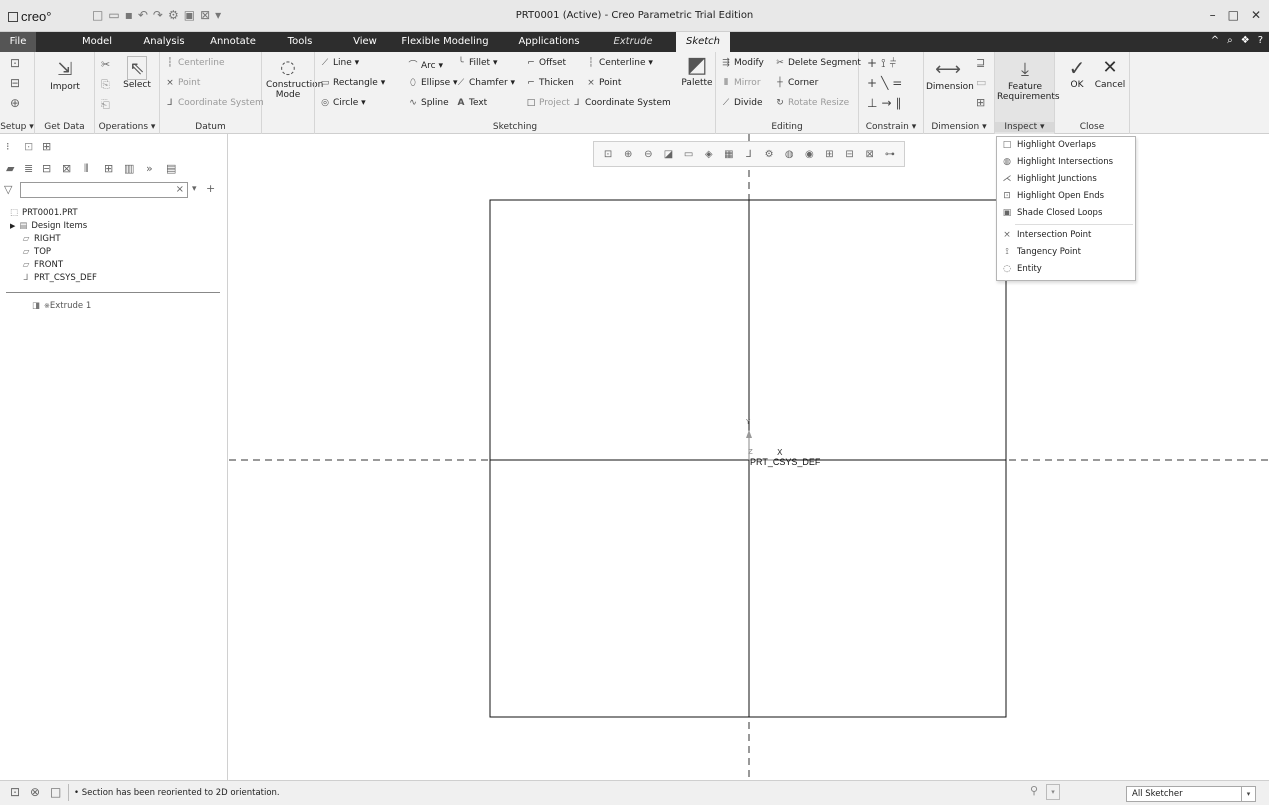 The width and height of the screenshot is (1269, 805). I want to click on tab-model: Model, so click(97, 42).